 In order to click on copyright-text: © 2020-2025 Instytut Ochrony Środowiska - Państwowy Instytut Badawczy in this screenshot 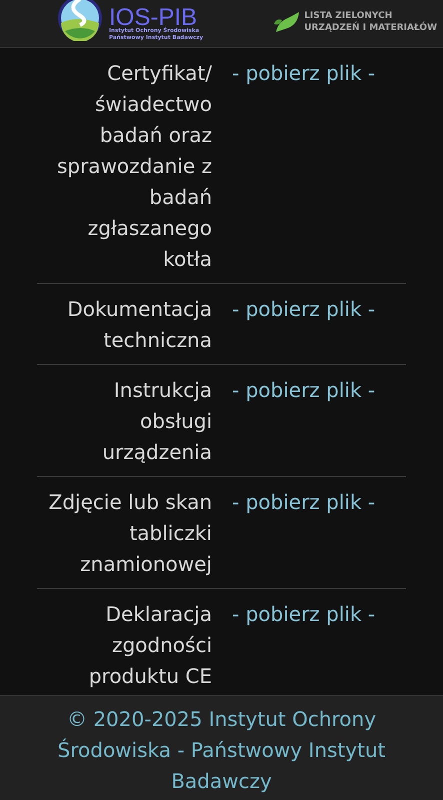, I will do `click(221, 750)`.